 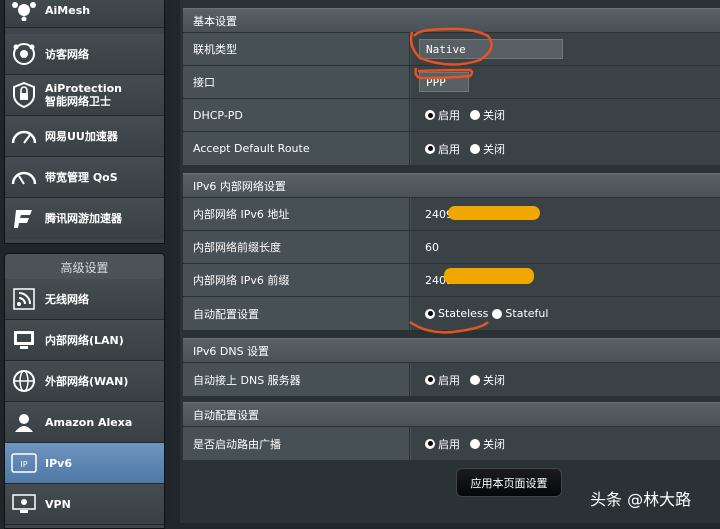 I want to click on default-route-enable-radio: 启用, so click(x=442, y=149).